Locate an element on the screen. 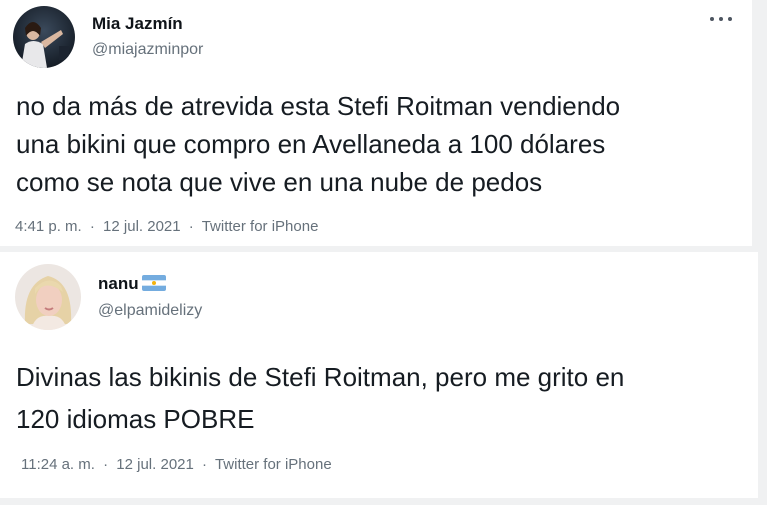  argentina-flag-icon is located at coordinates (153, 283).